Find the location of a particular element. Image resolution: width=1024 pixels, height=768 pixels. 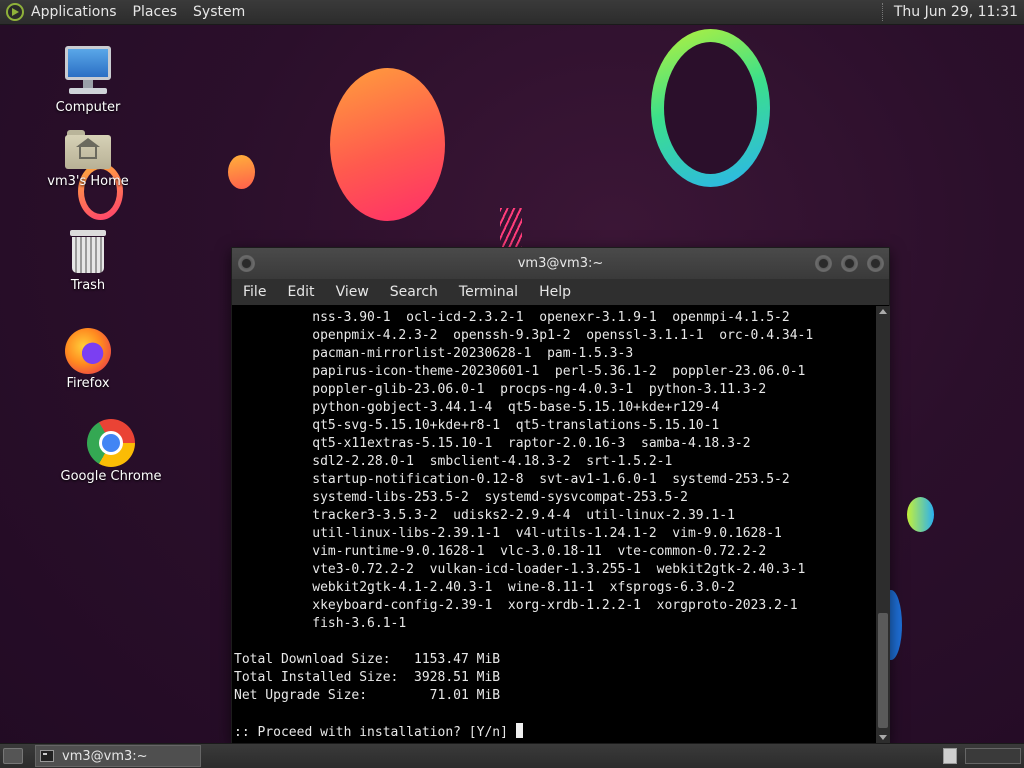

chrome-icon is located at coordinates (111, 443).